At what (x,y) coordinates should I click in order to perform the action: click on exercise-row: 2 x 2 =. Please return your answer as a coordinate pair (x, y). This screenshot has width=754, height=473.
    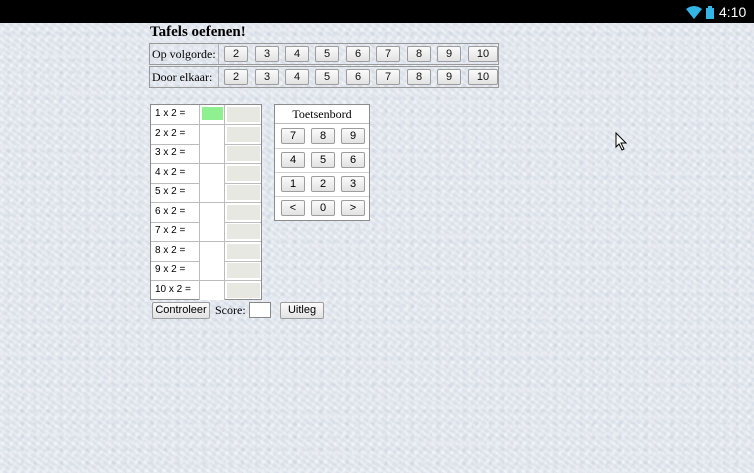
    Looking at the image, I should click on (206, 134).